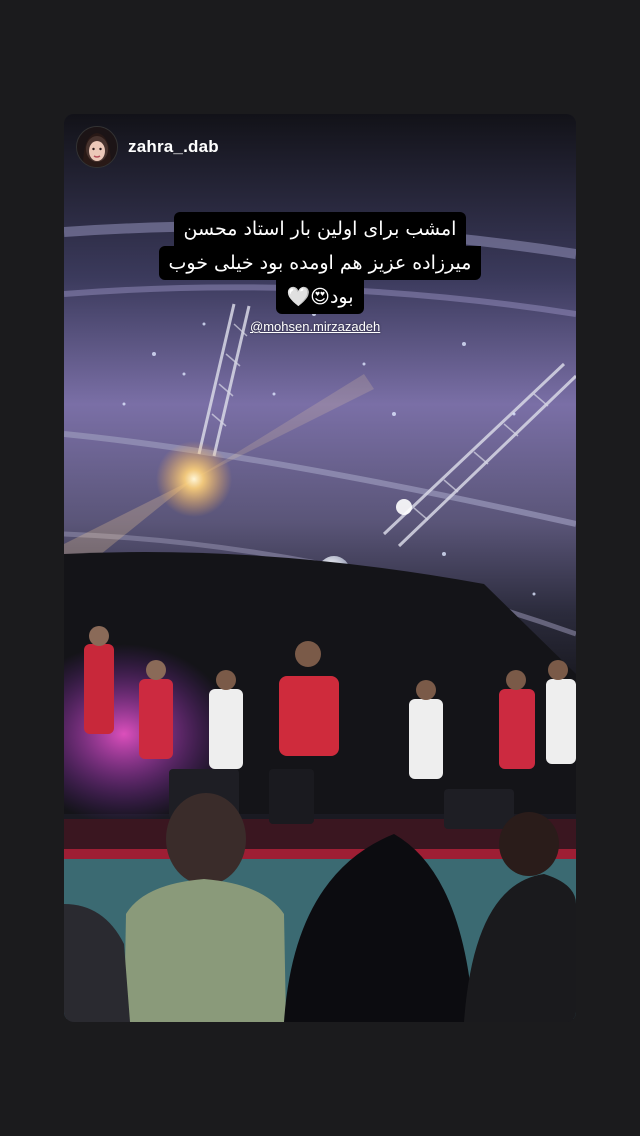  What do you see at coordinates (320, 229) in the screenshot?
I see `caption-line-1: امشب برای اولین بار استاد محسن` at bounding box center [320, 229].